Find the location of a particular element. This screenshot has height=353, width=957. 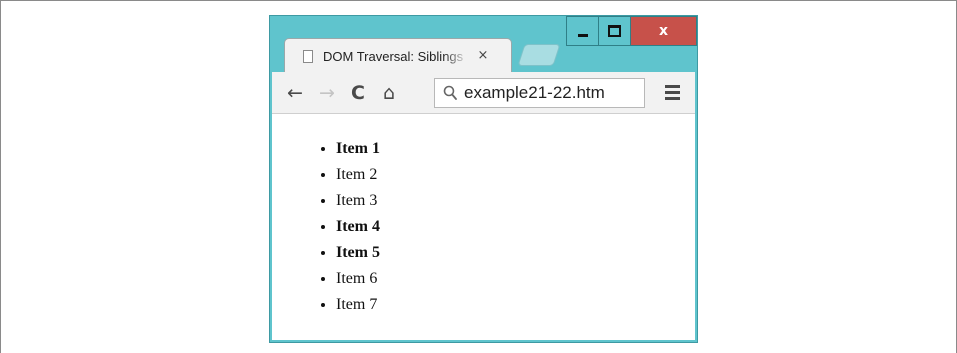

address-bar: example21-22.htm is located at coordinates (539, 93).